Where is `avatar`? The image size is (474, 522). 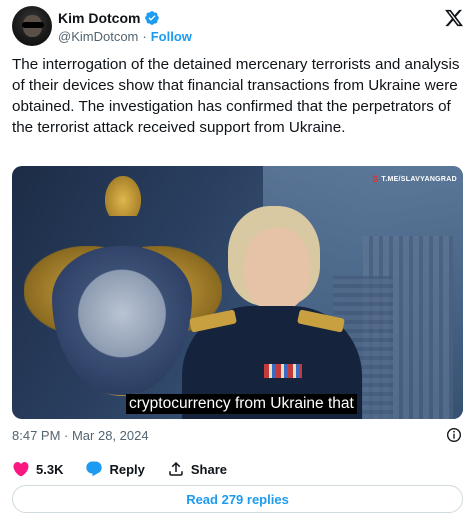 avatar is located at coordinates (32, 26).